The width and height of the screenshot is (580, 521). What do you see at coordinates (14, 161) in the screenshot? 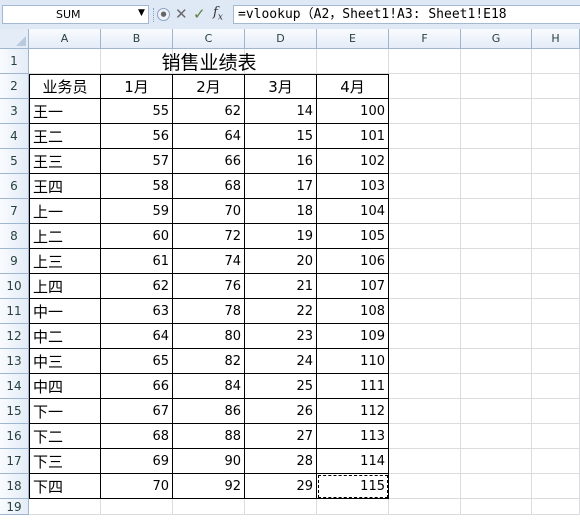
I see `row-header-5: 5` at bounding box center [14, 161].